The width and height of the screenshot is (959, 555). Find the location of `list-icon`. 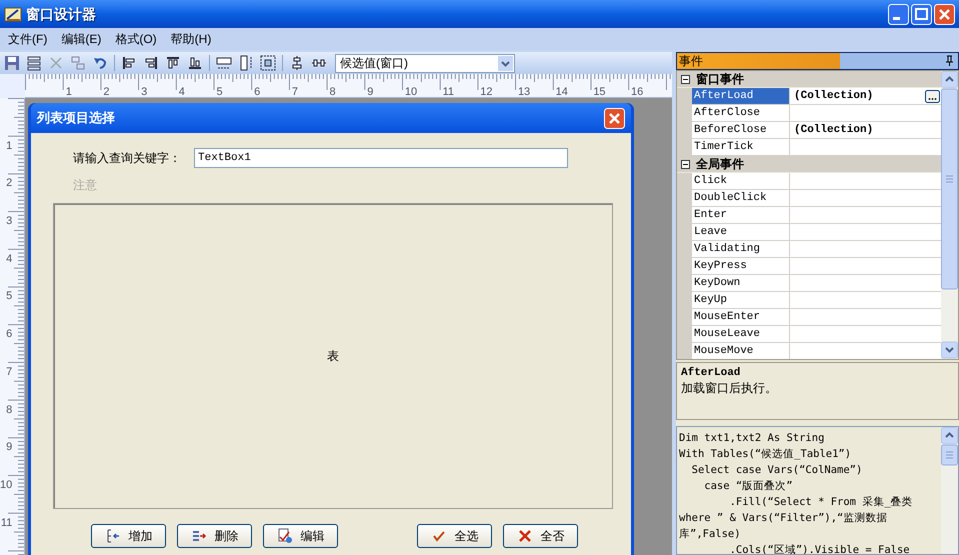

list-icon is located at coordinates (34, 63).